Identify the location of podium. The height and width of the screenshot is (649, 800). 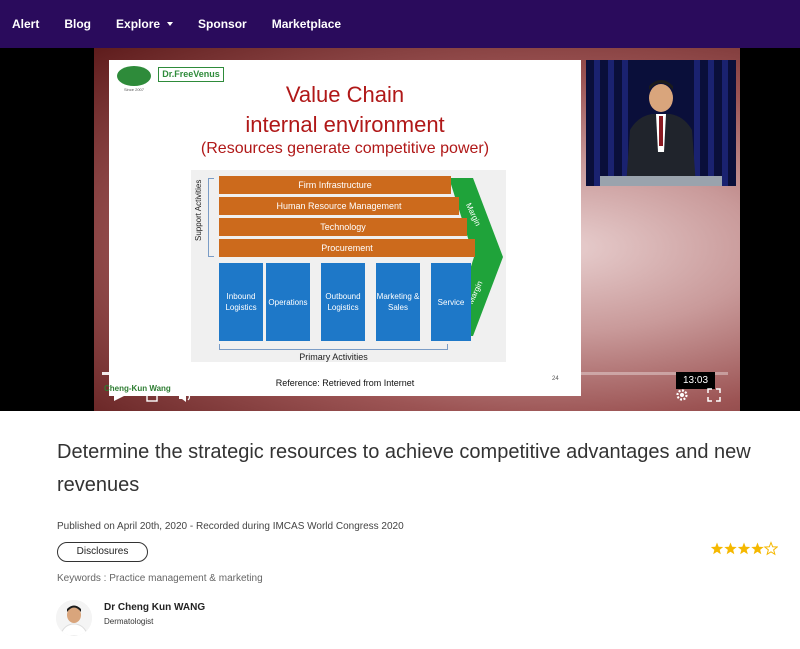
(661, 181).